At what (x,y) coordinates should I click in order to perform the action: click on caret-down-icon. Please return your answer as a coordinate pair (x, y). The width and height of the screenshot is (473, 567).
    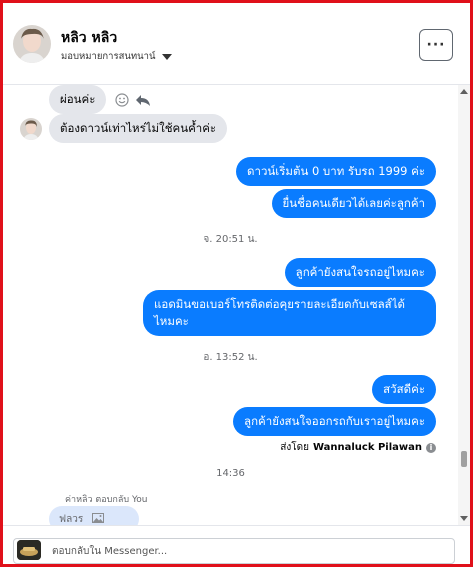
    Looking at the image, I should click on (166, 56).